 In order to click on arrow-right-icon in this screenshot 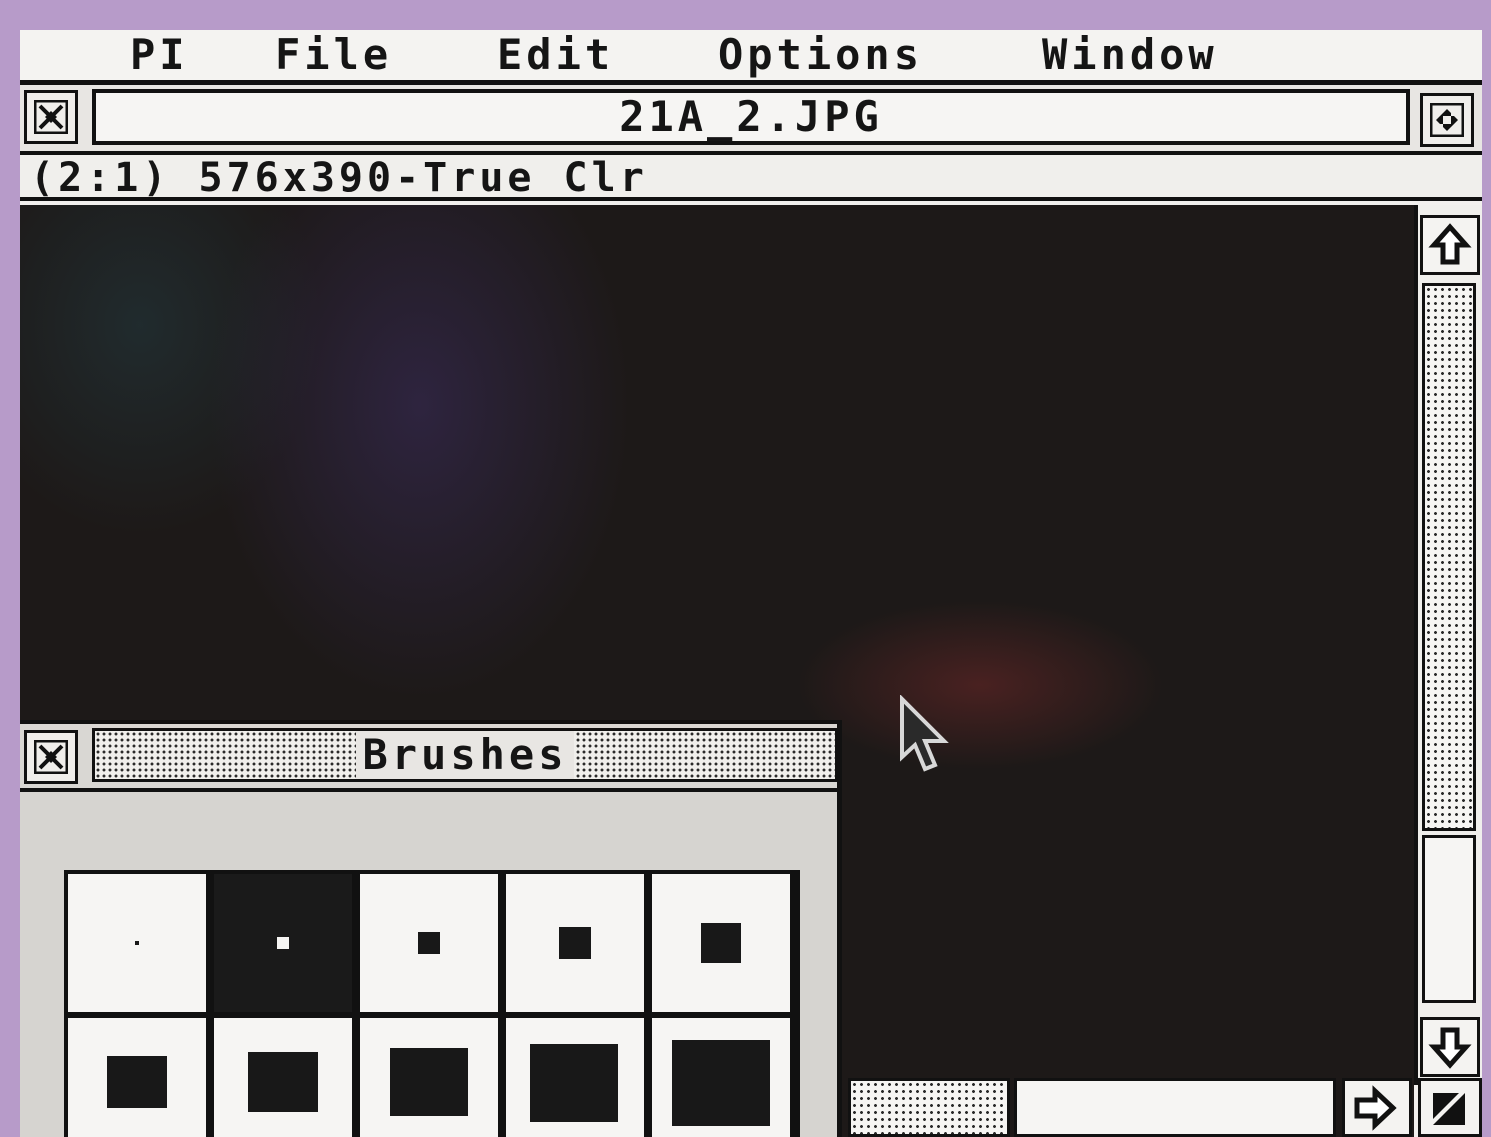, I will do `click(1375, 1108)`.